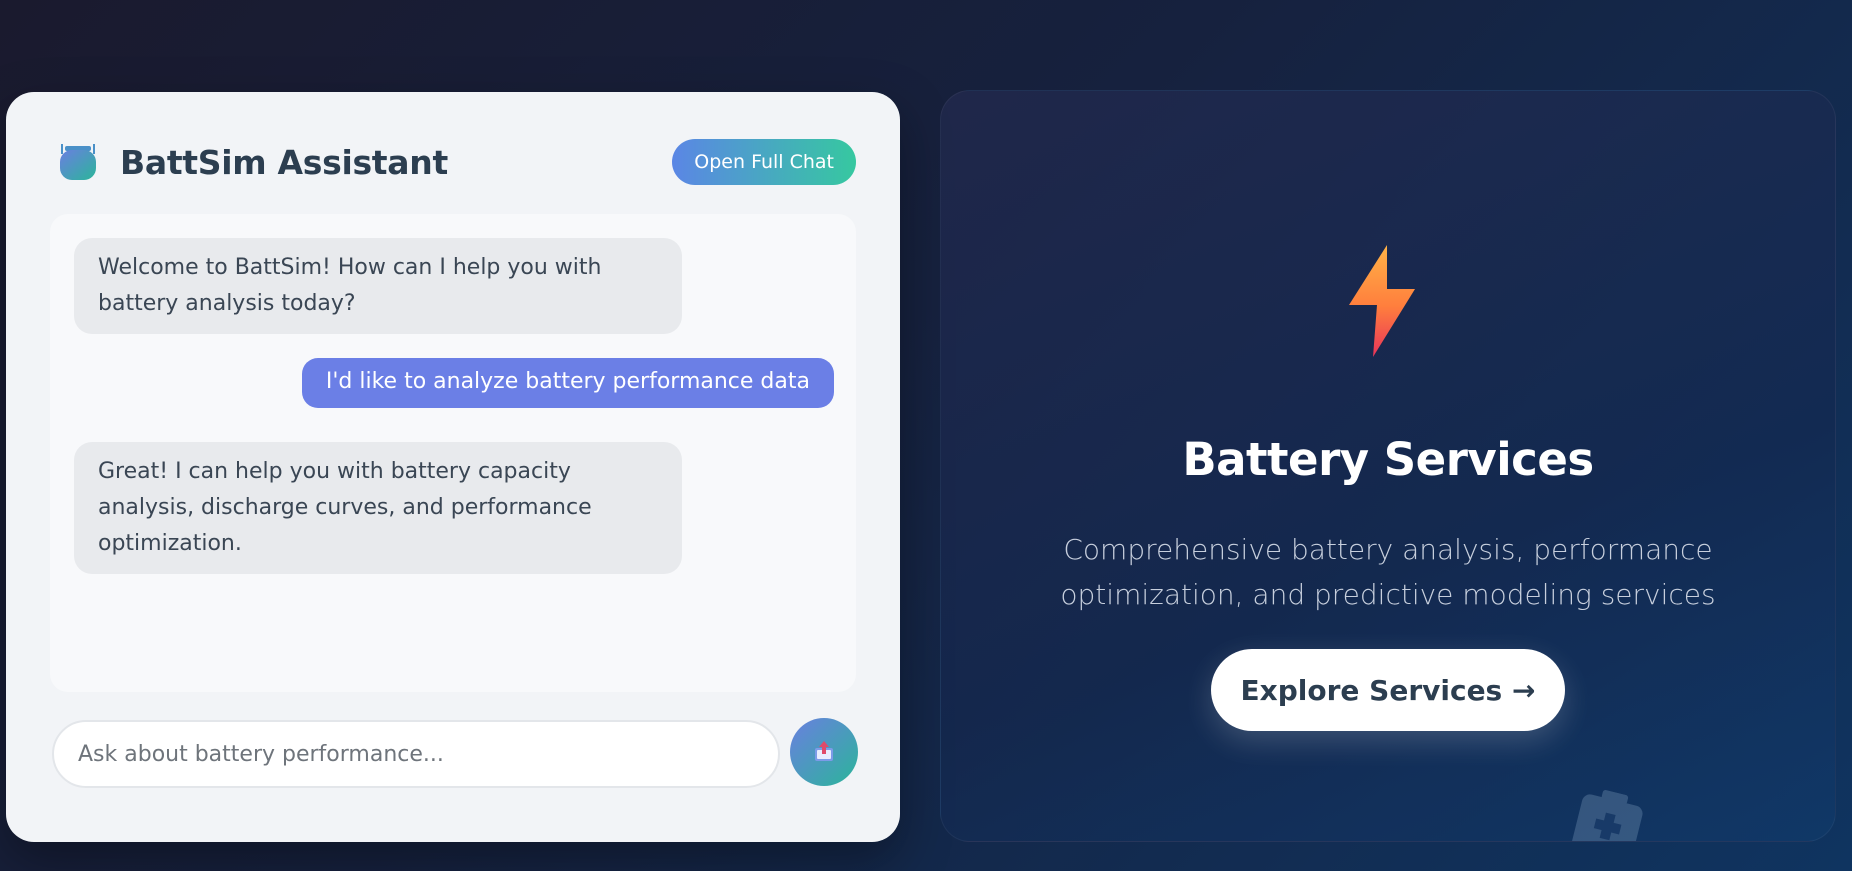 The image size is (1852, 871). Describe the element at coordinates (416, 754) in the screenshot. I see `chat-message-input` at that location.